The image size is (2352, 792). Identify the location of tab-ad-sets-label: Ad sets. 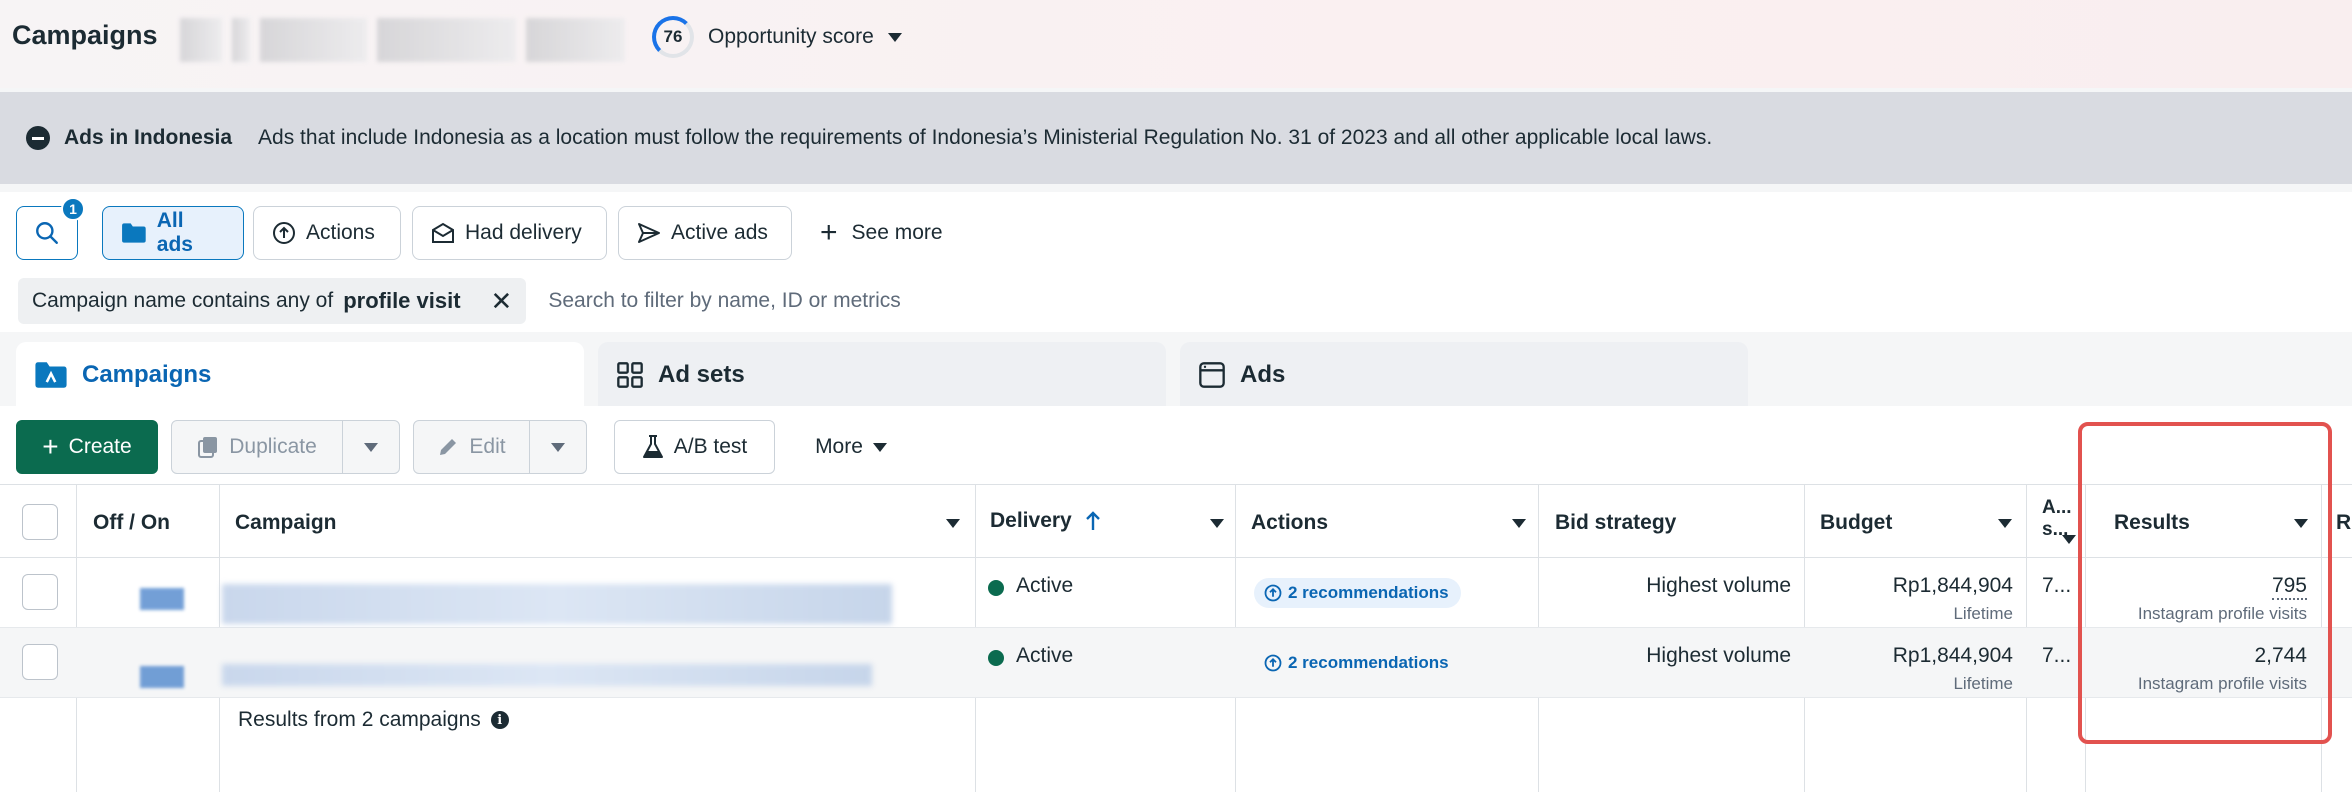
(701, 374).